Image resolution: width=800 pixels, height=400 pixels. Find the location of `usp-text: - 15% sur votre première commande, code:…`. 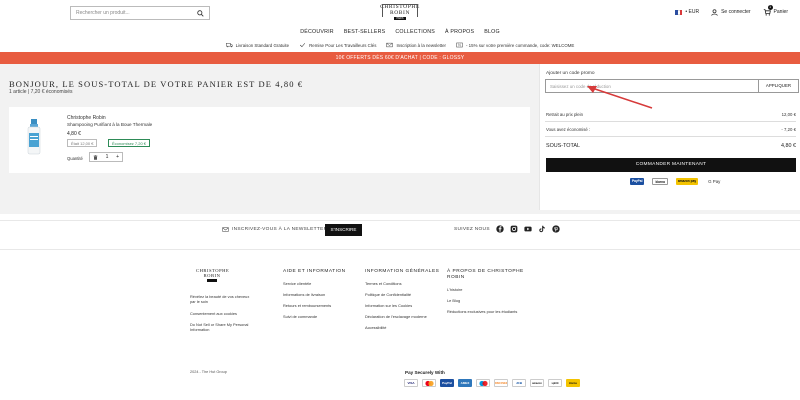

usp-text: - 15% sur votre première commande, code:… is located at coordinates (520, 45).